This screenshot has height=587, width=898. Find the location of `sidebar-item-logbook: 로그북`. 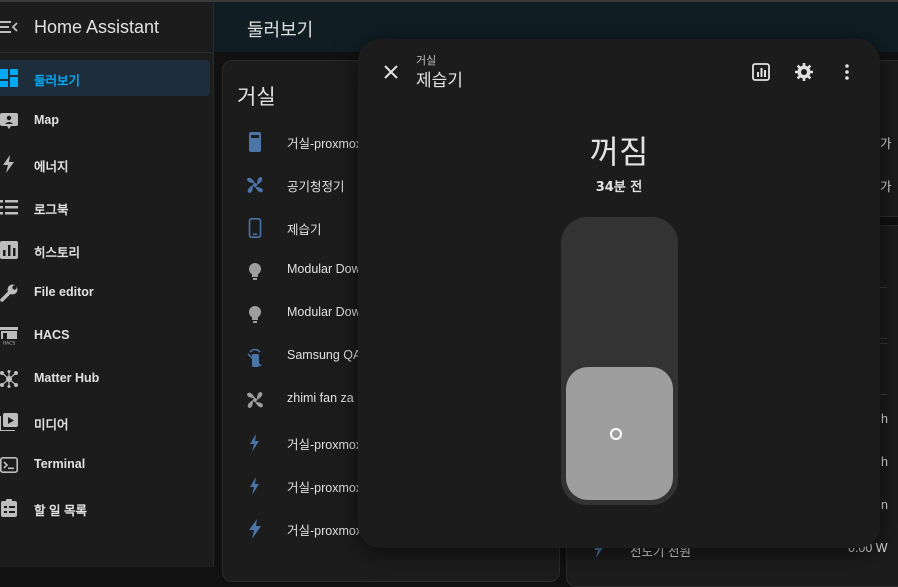

sidebar-item-logbook: 로그북 is located at coordinates (105, 207).